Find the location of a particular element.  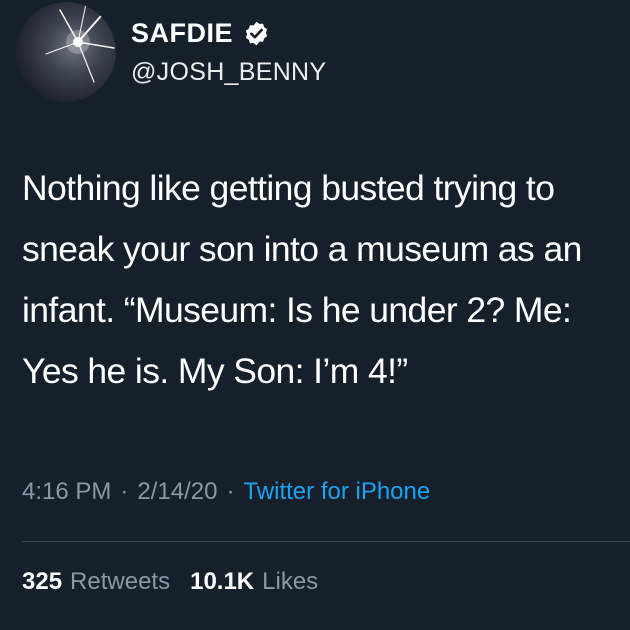

star-burst-icon is located at coordinates (80, 43).